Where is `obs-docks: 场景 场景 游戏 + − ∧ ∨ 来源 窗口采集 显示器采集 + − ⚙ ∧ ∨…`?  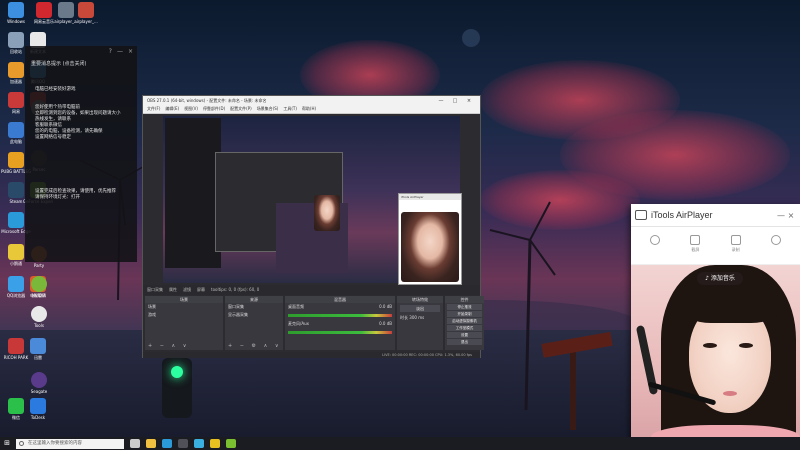
obs-docks: 场景 场景 游戏 + − ∧ ∨ 来源 窗口采集 显示器采集 + − ⚙ ∧ ∨… is located at coordinates (313, 323).